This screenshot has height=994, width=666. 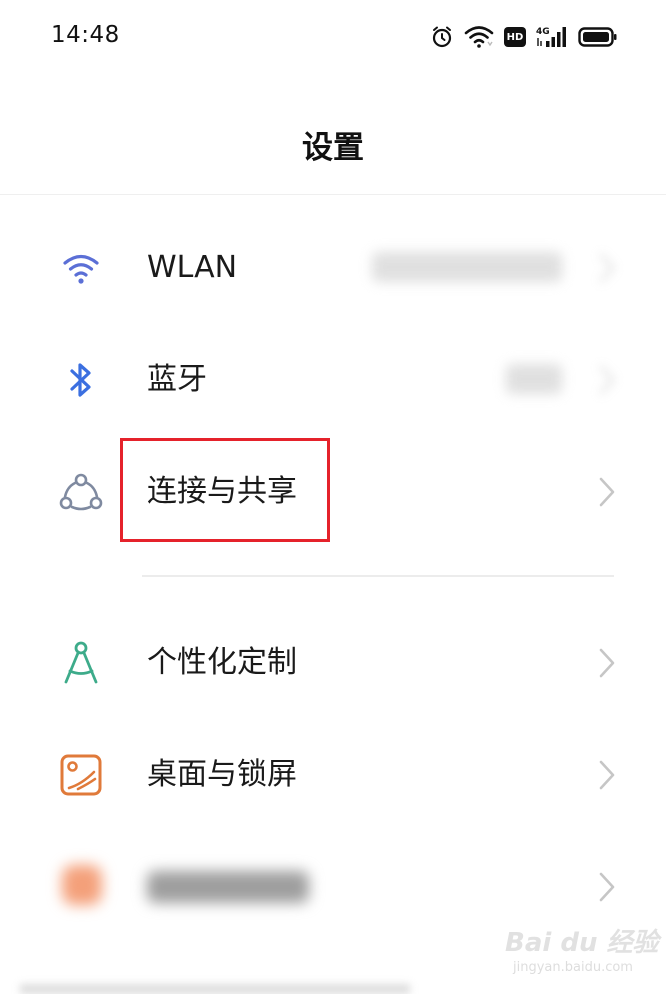 I want to click on settings-item-personalization: 个性化定制, so click(x=333, y=663).